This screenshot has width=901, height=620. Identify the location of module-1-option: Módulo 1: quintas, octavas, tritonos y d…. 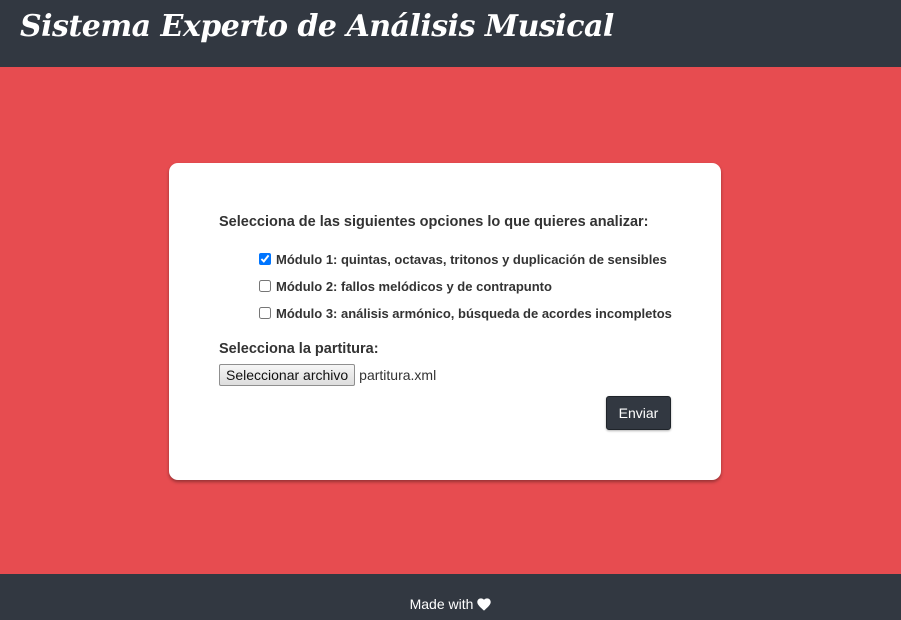
(463, 259).